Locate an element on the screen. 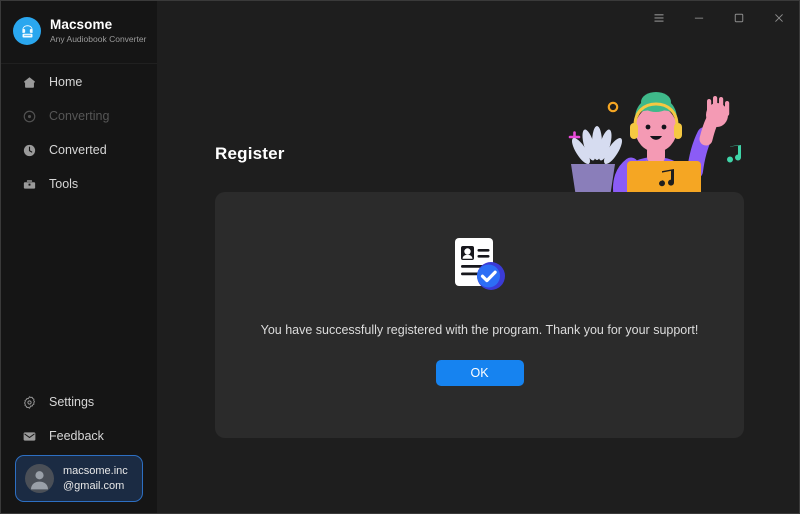 This screenshot has width=800, height=514. sidebar-item-converted-label: Converted is located at coordinates (78, 150).